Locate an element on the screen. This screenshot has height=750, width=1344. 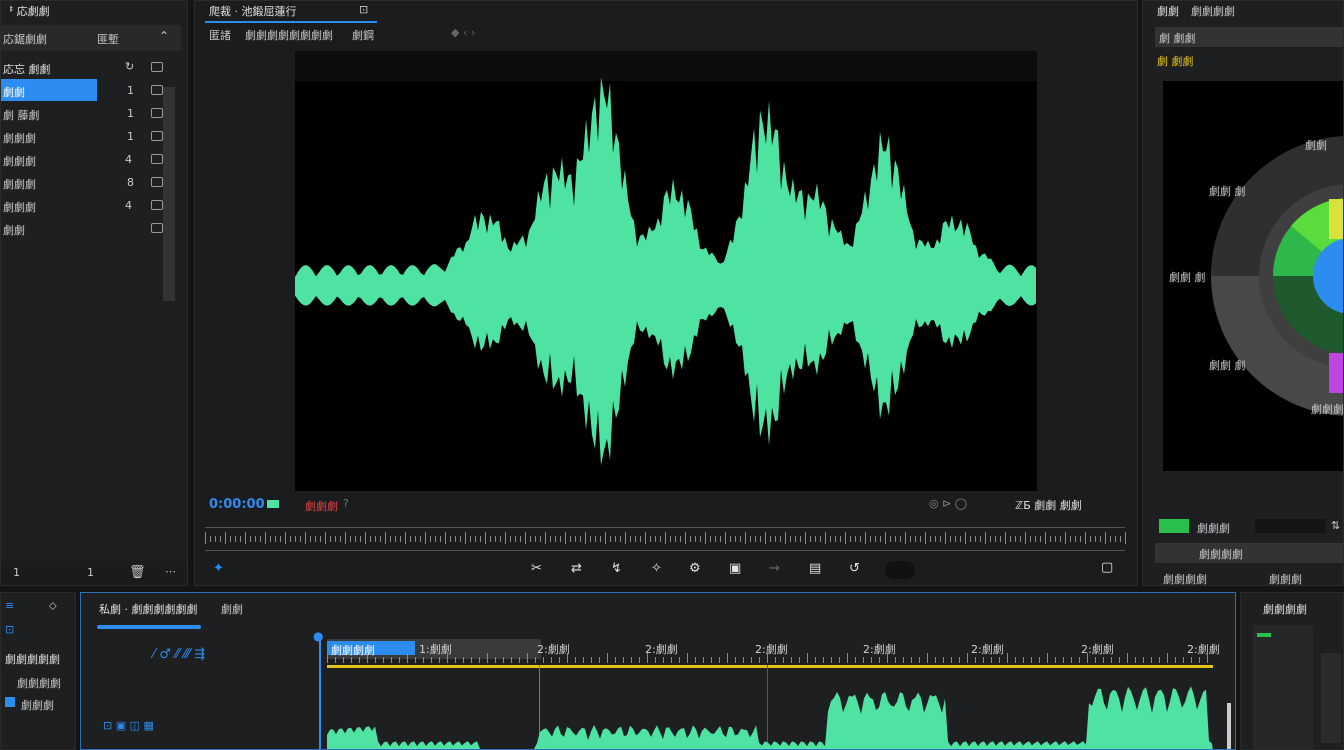
wheel-label-3: 劇劇 劇 is located at coordinates (1227, 365).